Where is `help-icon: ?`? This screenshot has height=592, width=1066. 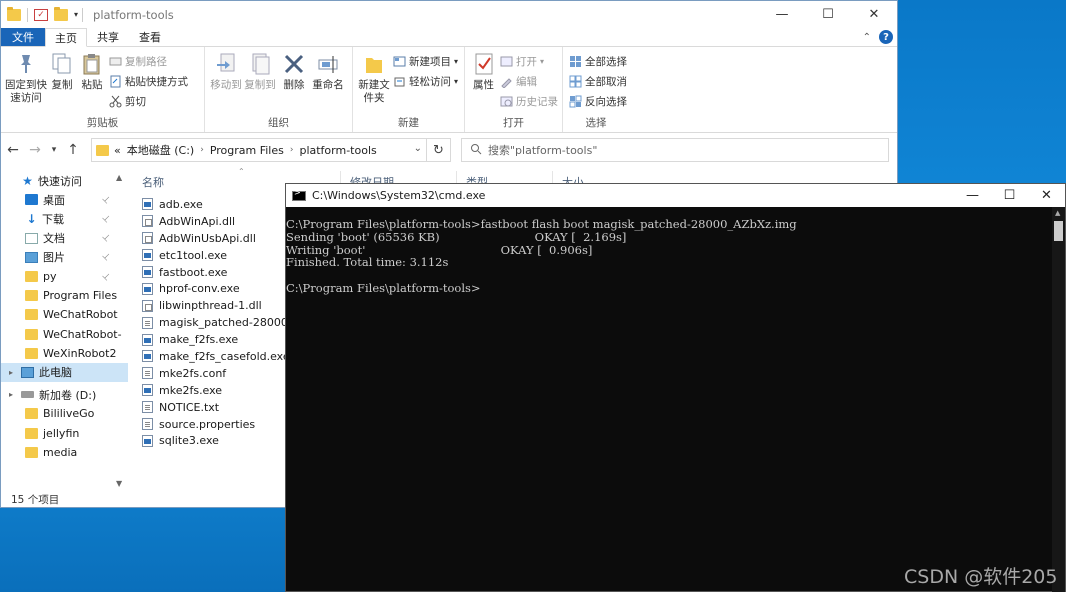 help-icon: ? is located at coordinates (886, 37).